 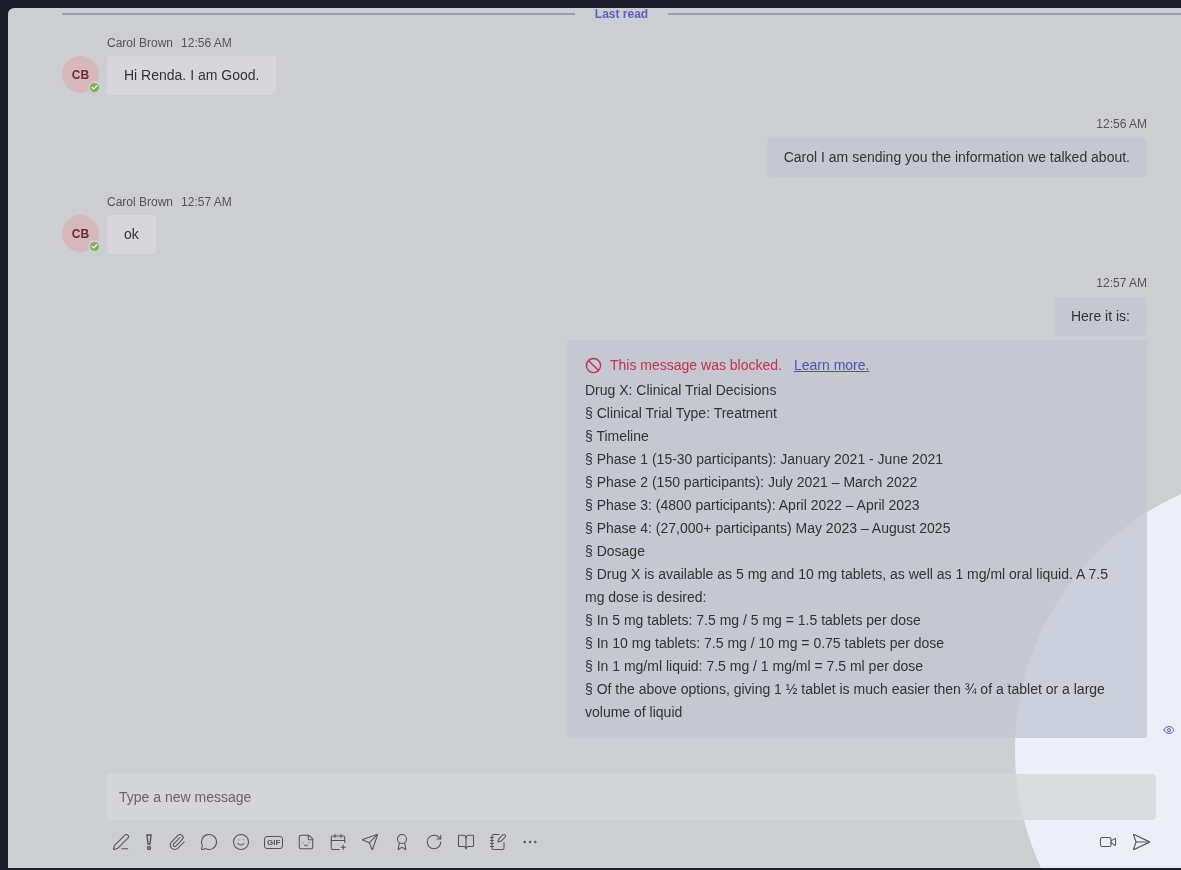 I want to click on last-read-label: Last read, so click(x=621, y=15).